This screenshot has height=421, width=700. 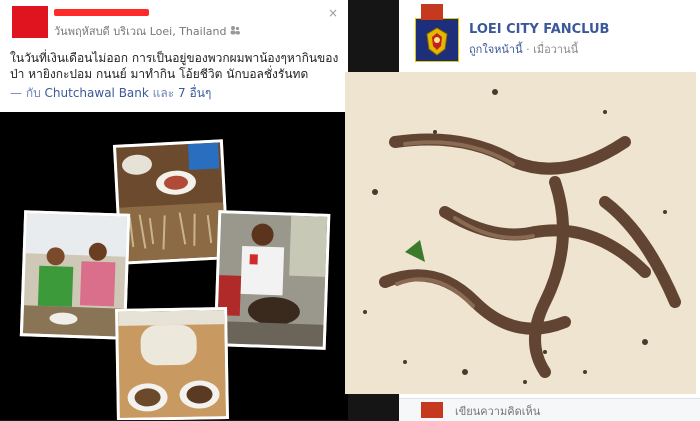 What do you see at coordinates (163, 93) in the screenshot?
I see `tag-and: และ` at bounding box center [163, 93].